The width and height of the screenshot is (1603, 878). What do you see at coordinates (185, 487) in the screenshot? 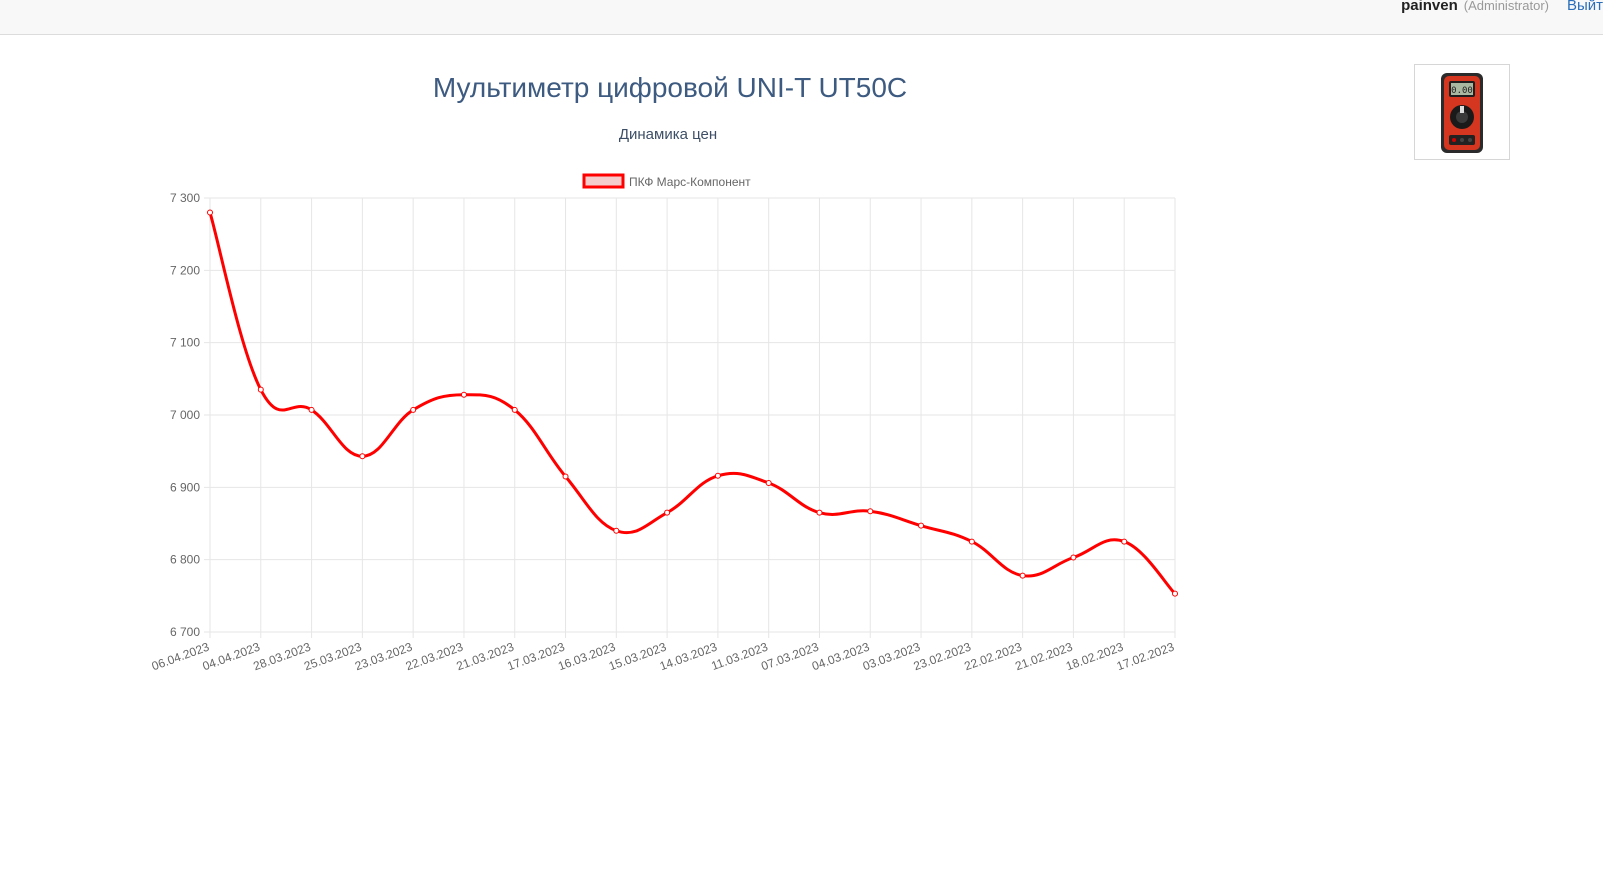
I see `y-tick-label: 6 900` at bounding box center [185, 487].